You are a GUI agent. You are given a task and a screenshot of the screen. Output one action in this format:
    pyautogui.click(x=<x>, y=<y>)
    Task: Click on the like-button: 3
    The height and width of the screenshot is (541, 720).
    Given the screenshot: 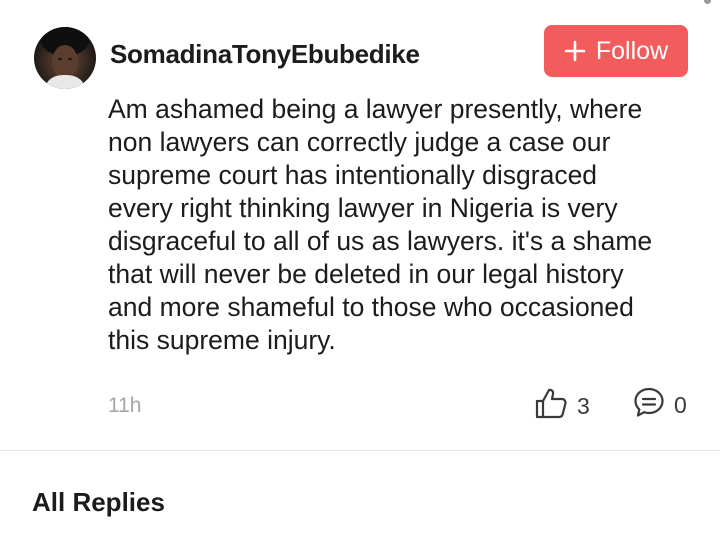 What is the action you would take?
    pyautogui.click(x=562, y=405)
    